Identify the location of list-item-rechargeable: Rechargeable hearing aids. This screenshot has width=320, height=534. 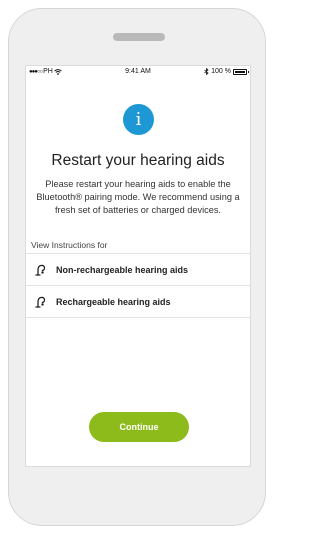
(138, 302).